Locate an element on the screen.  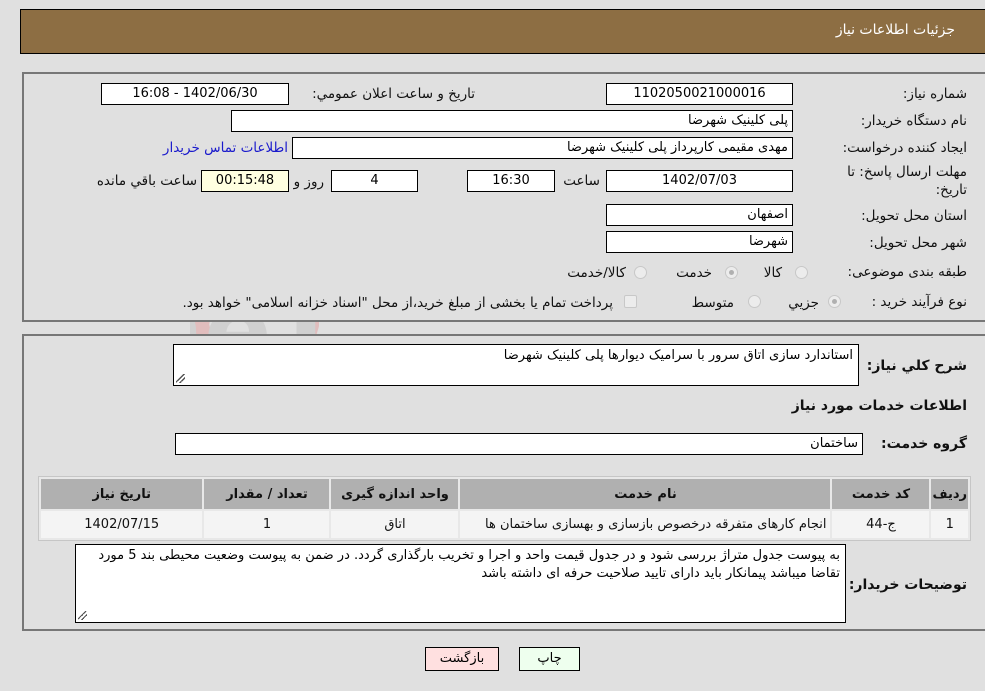
col-header-unit: واحد اندازه گیری is located at coordinates (395, 494).